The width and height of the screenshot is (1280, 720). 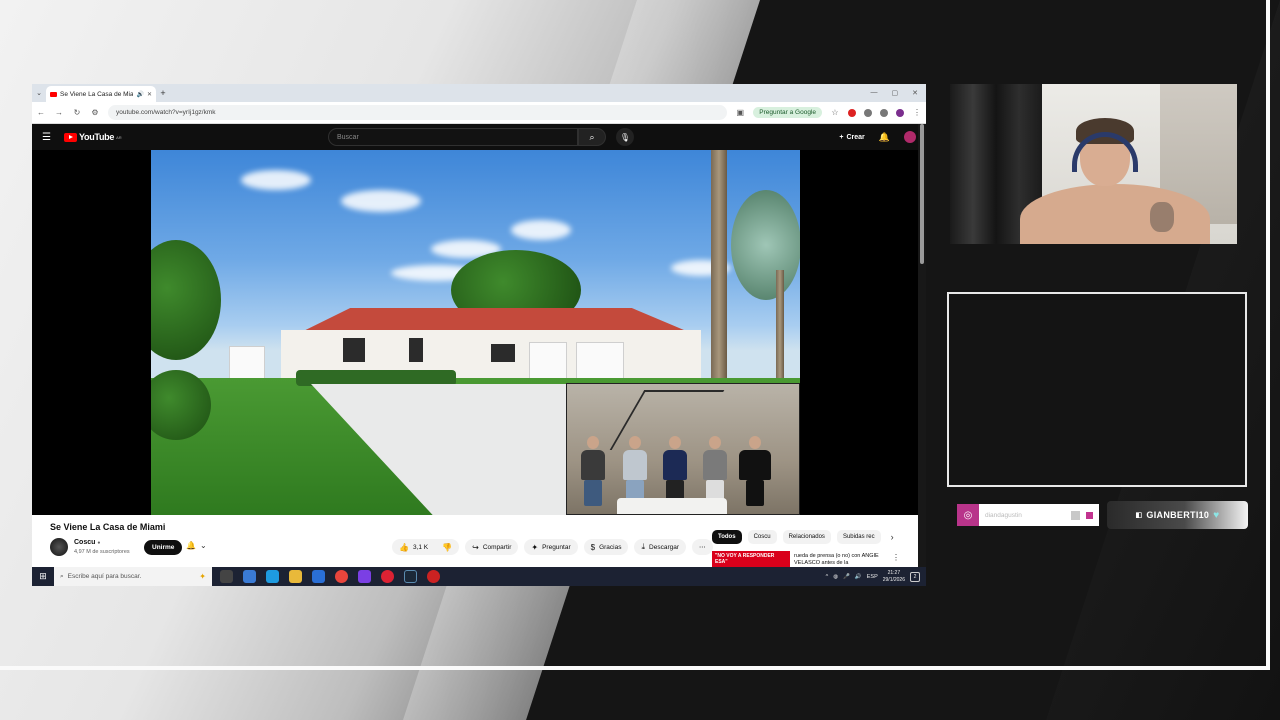 What do you see at coordinates (765, 245) in the screenshot?
I see `palm-fronds` at bounding box center [765, 245].